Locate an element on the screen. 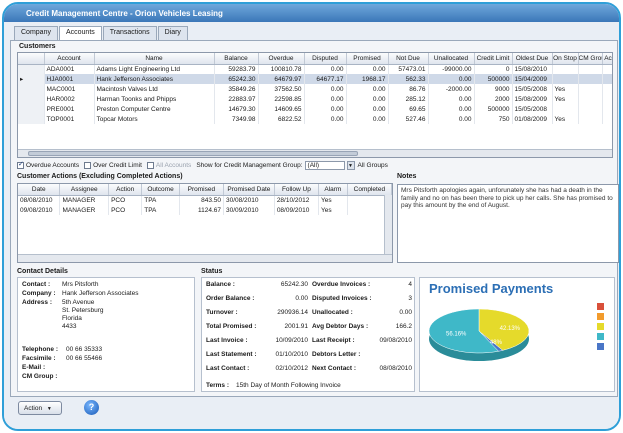 The width and height of the screenshot is (623, 433). tab-accounts: Accounts is located at coordinates (80, 33).